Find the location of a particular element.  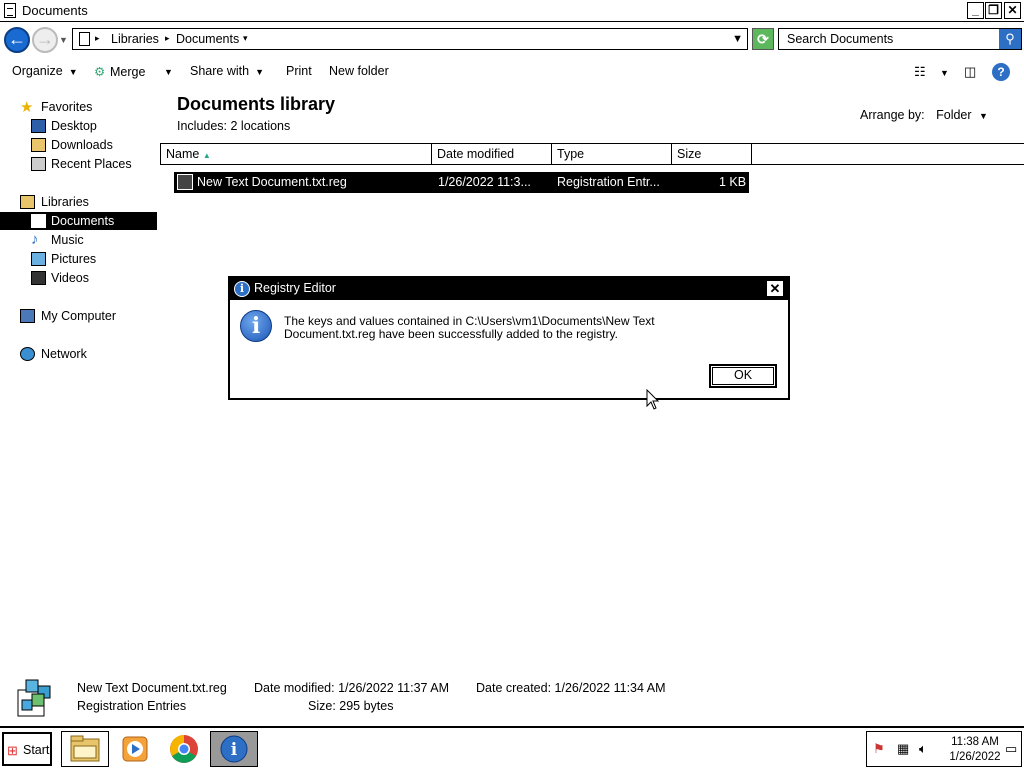

network-icon is located at coordinates (27, 354).